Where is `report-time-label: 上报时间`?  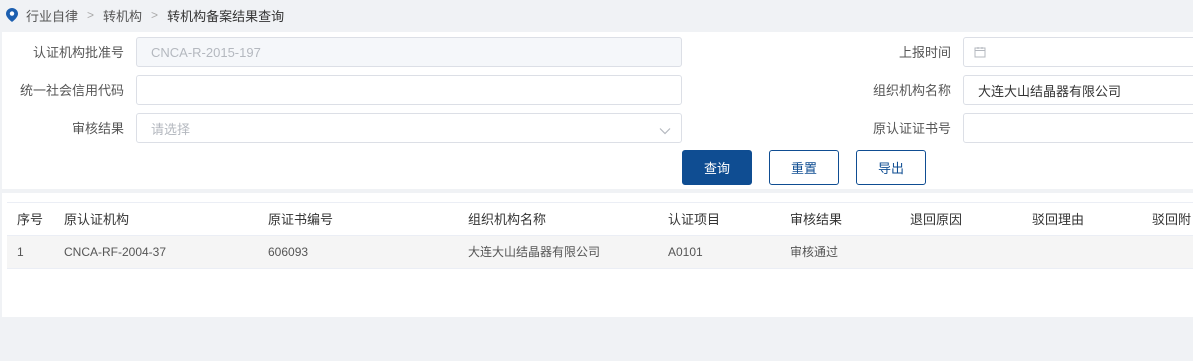 report-time-label: 上报时间 is located at coordinates (924, 52).